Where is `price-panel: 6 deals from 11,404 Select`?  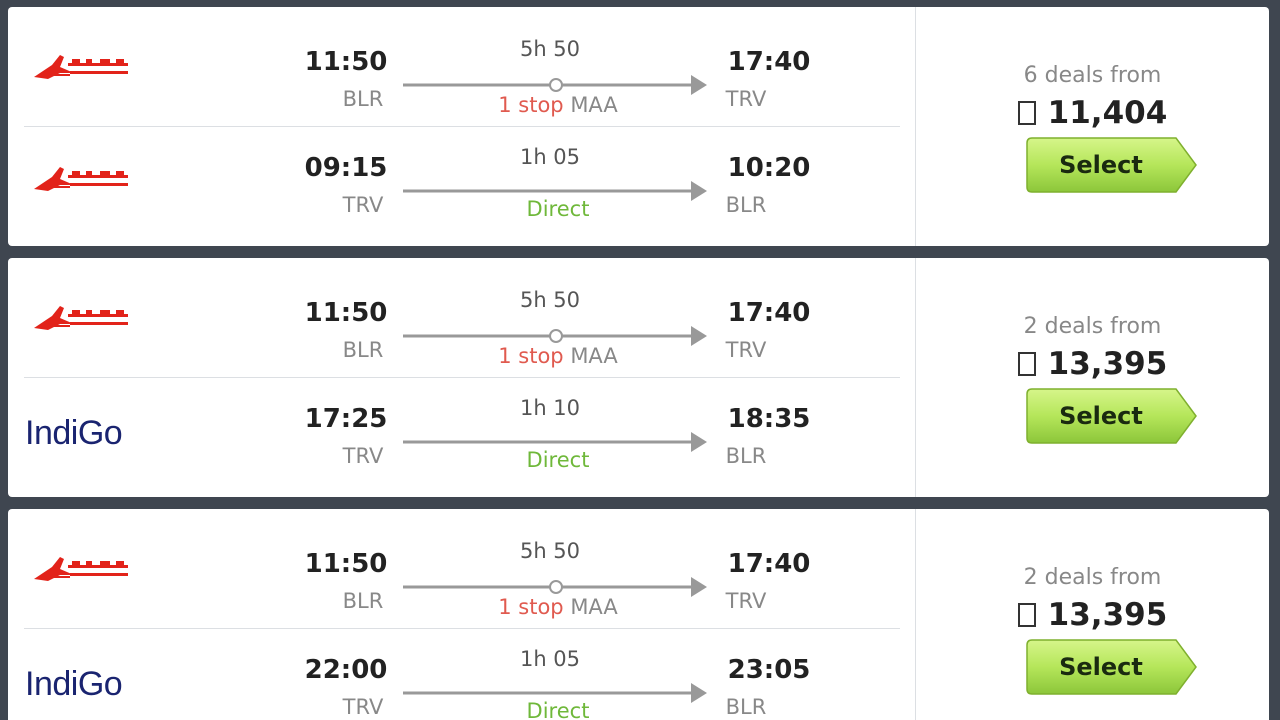 price-panel: 6 deals from 11,404 Select is located at coordinates (1092, 126).